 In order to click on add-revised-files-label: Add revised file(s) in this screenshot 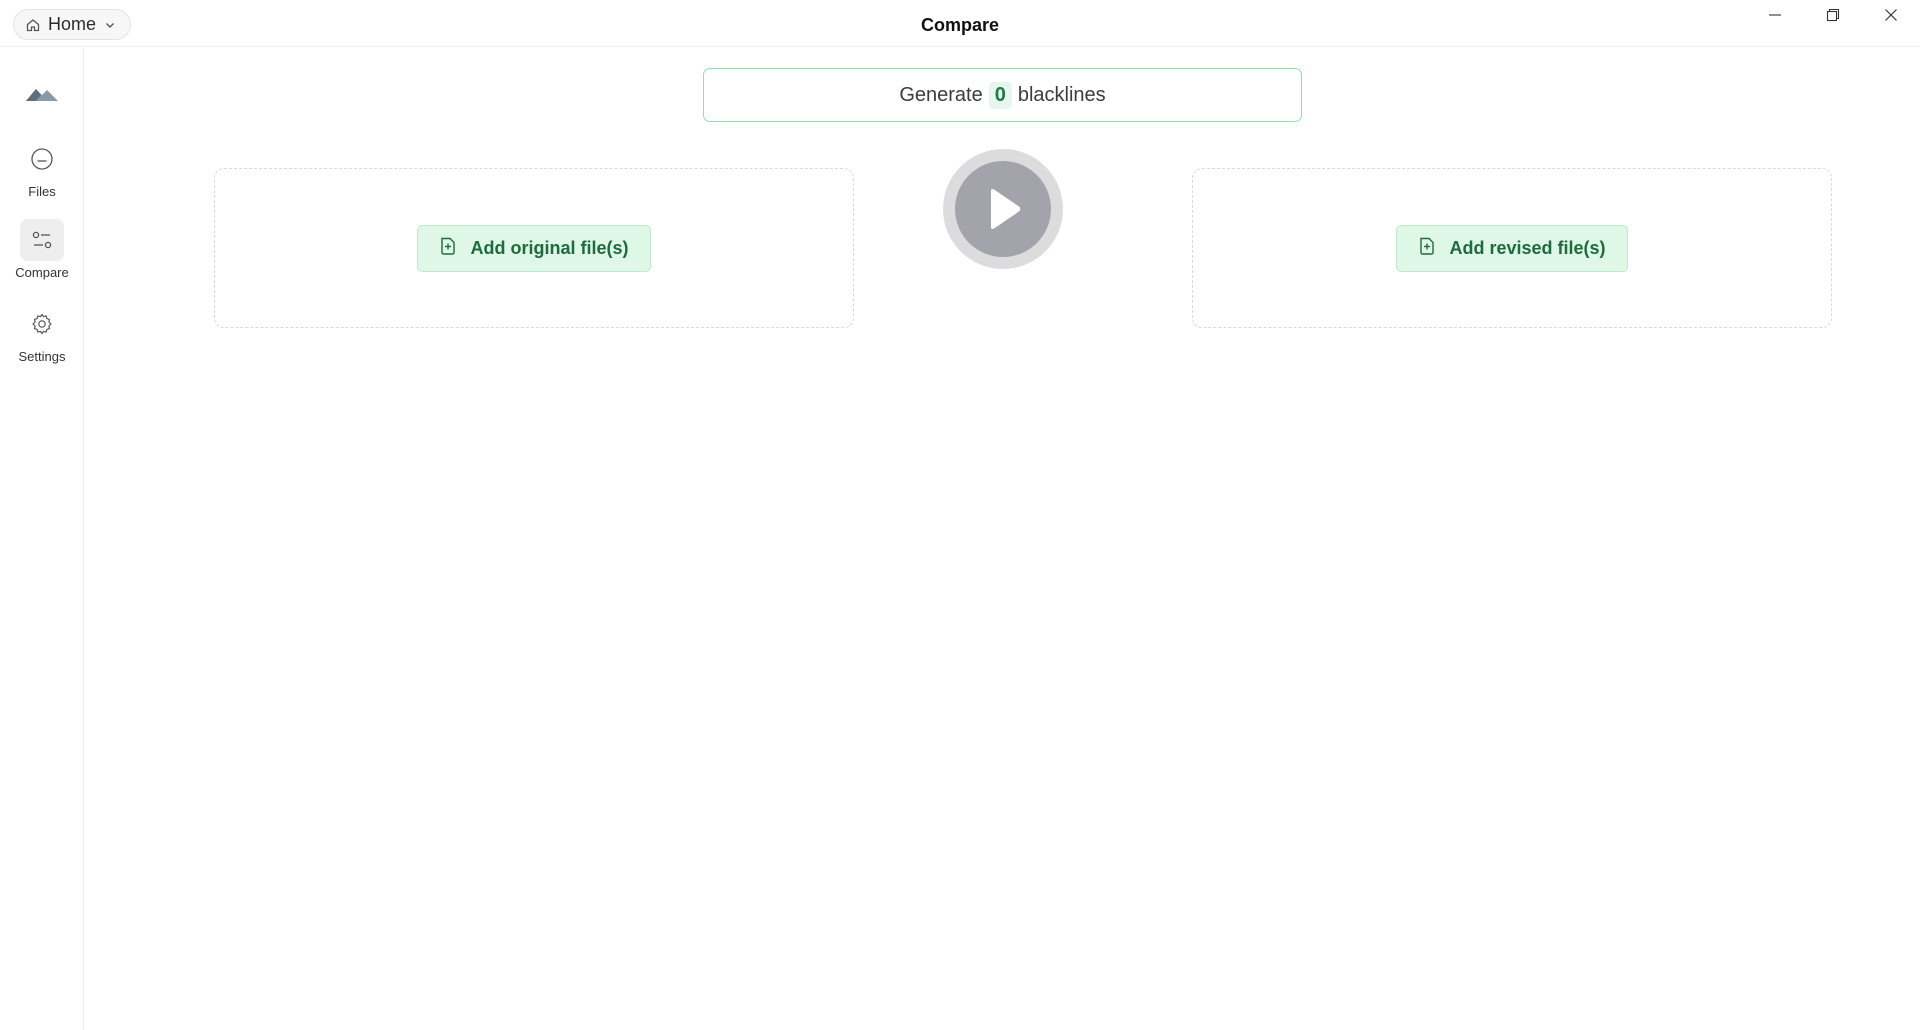, I will do `click(1527, 247)`.